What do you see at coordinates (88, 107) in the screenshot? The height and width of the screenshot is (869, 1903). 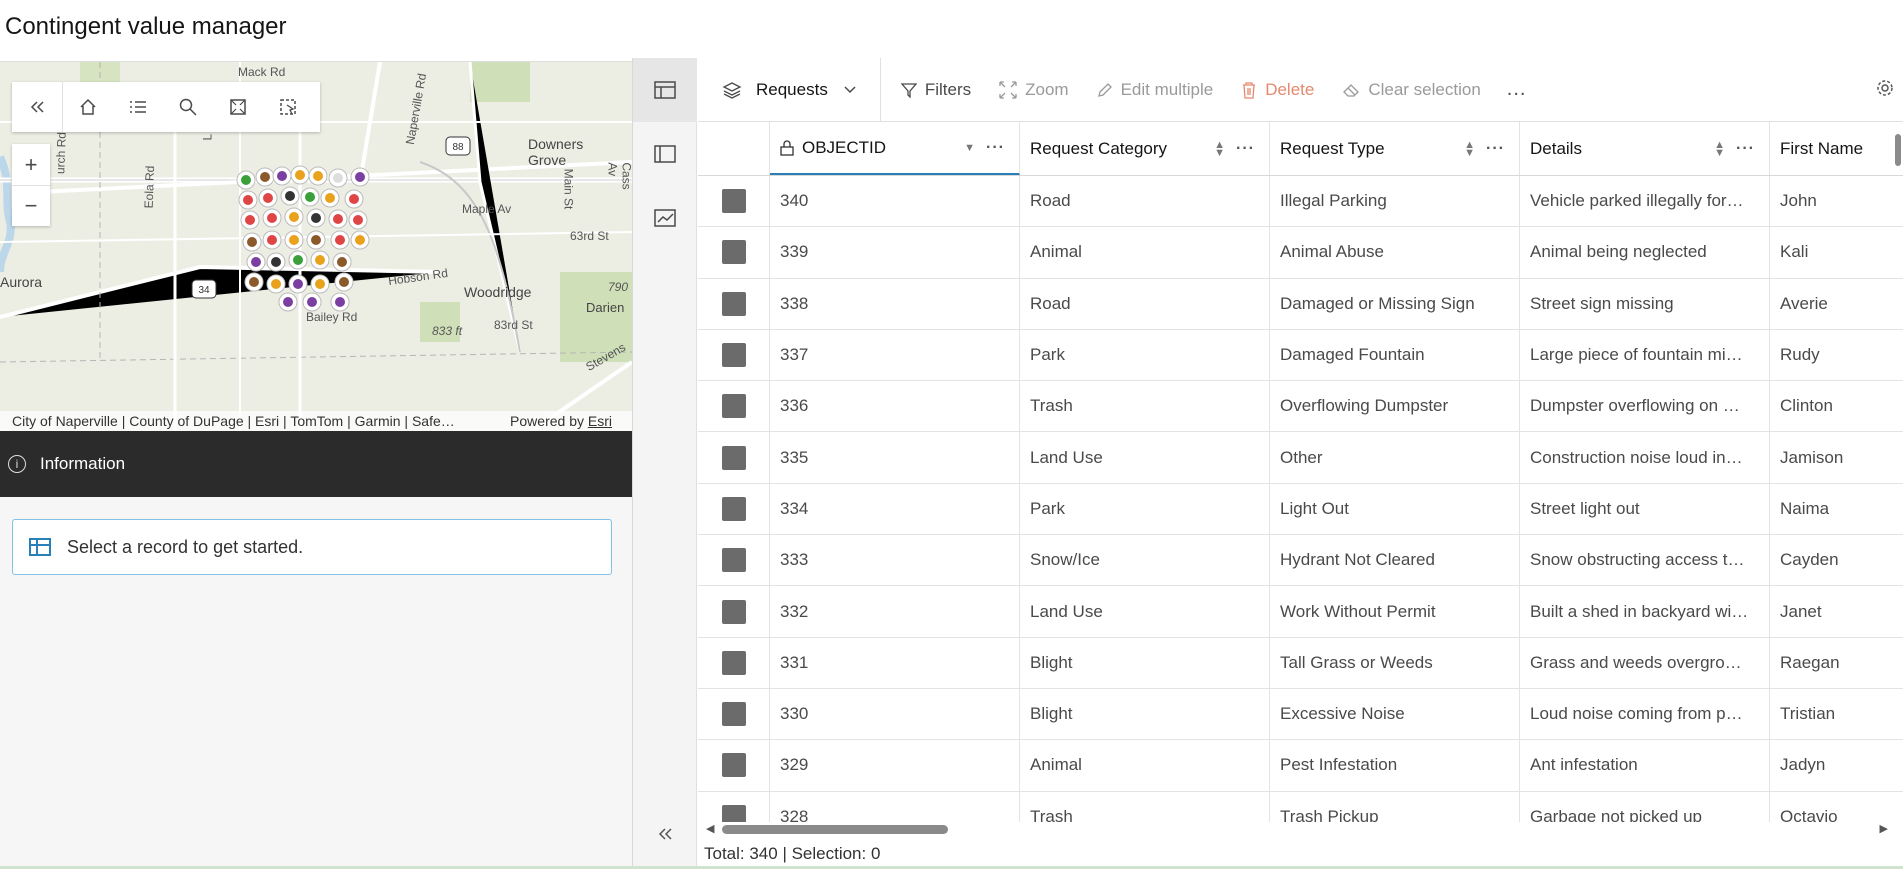 I see `home-button` at bounding box center [88, 107].